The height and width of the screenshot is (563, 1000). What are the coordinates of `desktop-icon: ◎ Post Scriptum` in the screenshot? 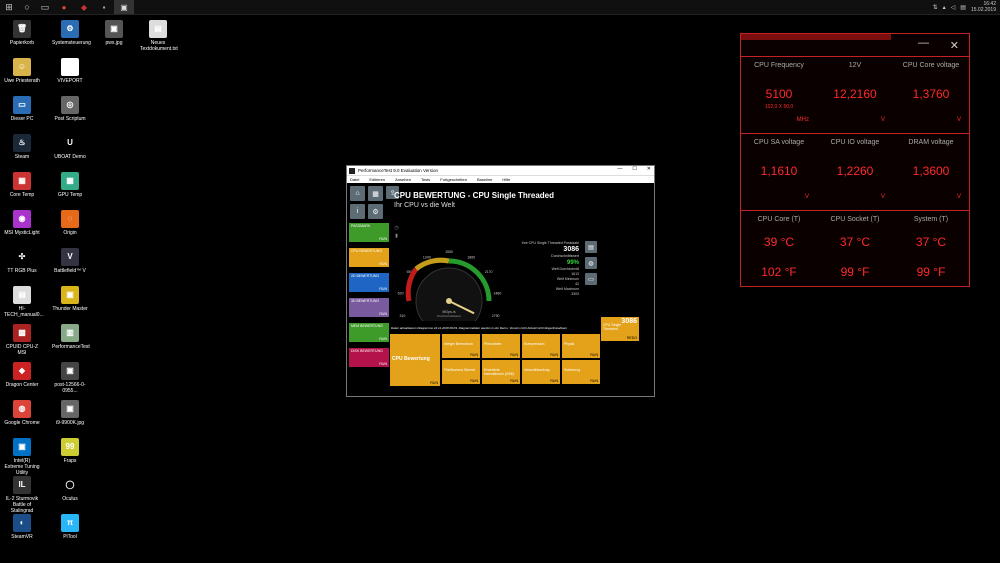 It's located at (70, 109).